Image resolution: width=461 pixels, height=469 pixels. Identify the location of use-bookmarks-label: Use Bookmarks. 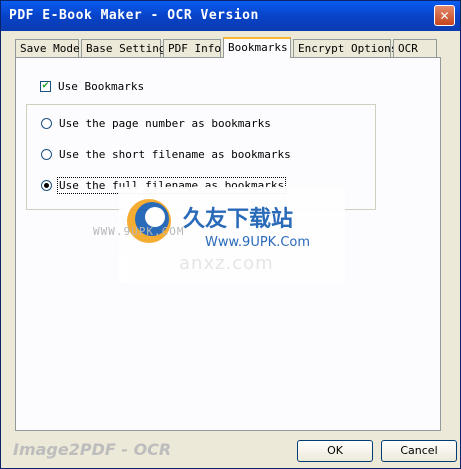
(101, 86).